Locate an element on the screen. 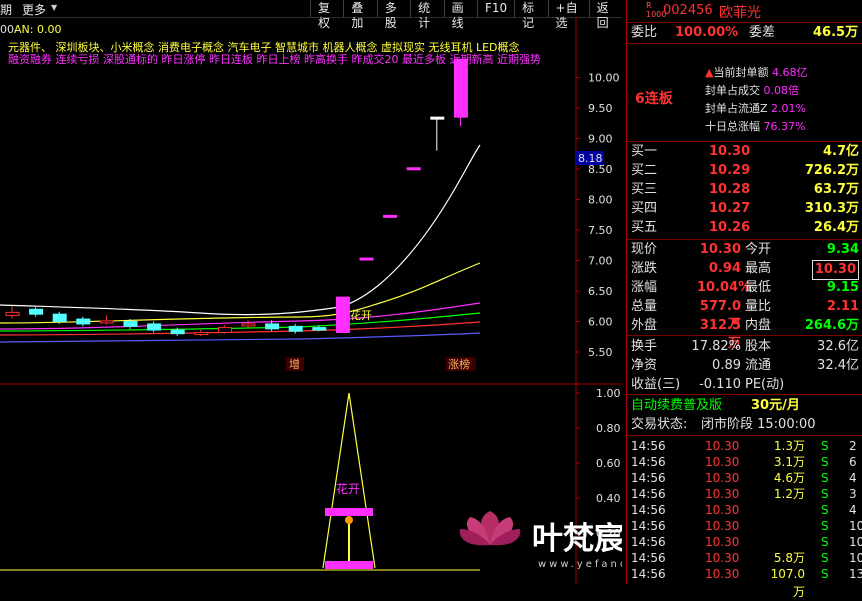 The height and width of the screenshot is (601, 862). seal-info-row: 封单占流通Z 2.01% is located at coordinates (755, 108).